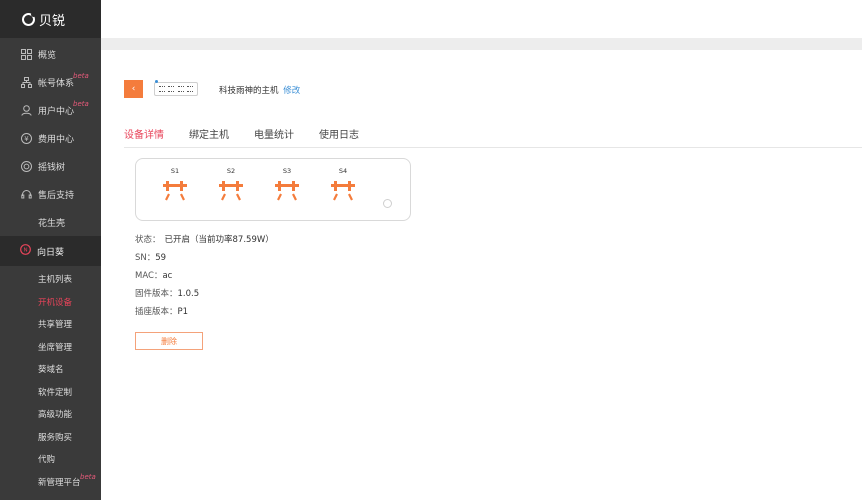 The height and width of the screenshot is (500, 862). Describe the element at coordinates (56, 111) in the screenshot. I see `nav-label: 用户中心` at that location.